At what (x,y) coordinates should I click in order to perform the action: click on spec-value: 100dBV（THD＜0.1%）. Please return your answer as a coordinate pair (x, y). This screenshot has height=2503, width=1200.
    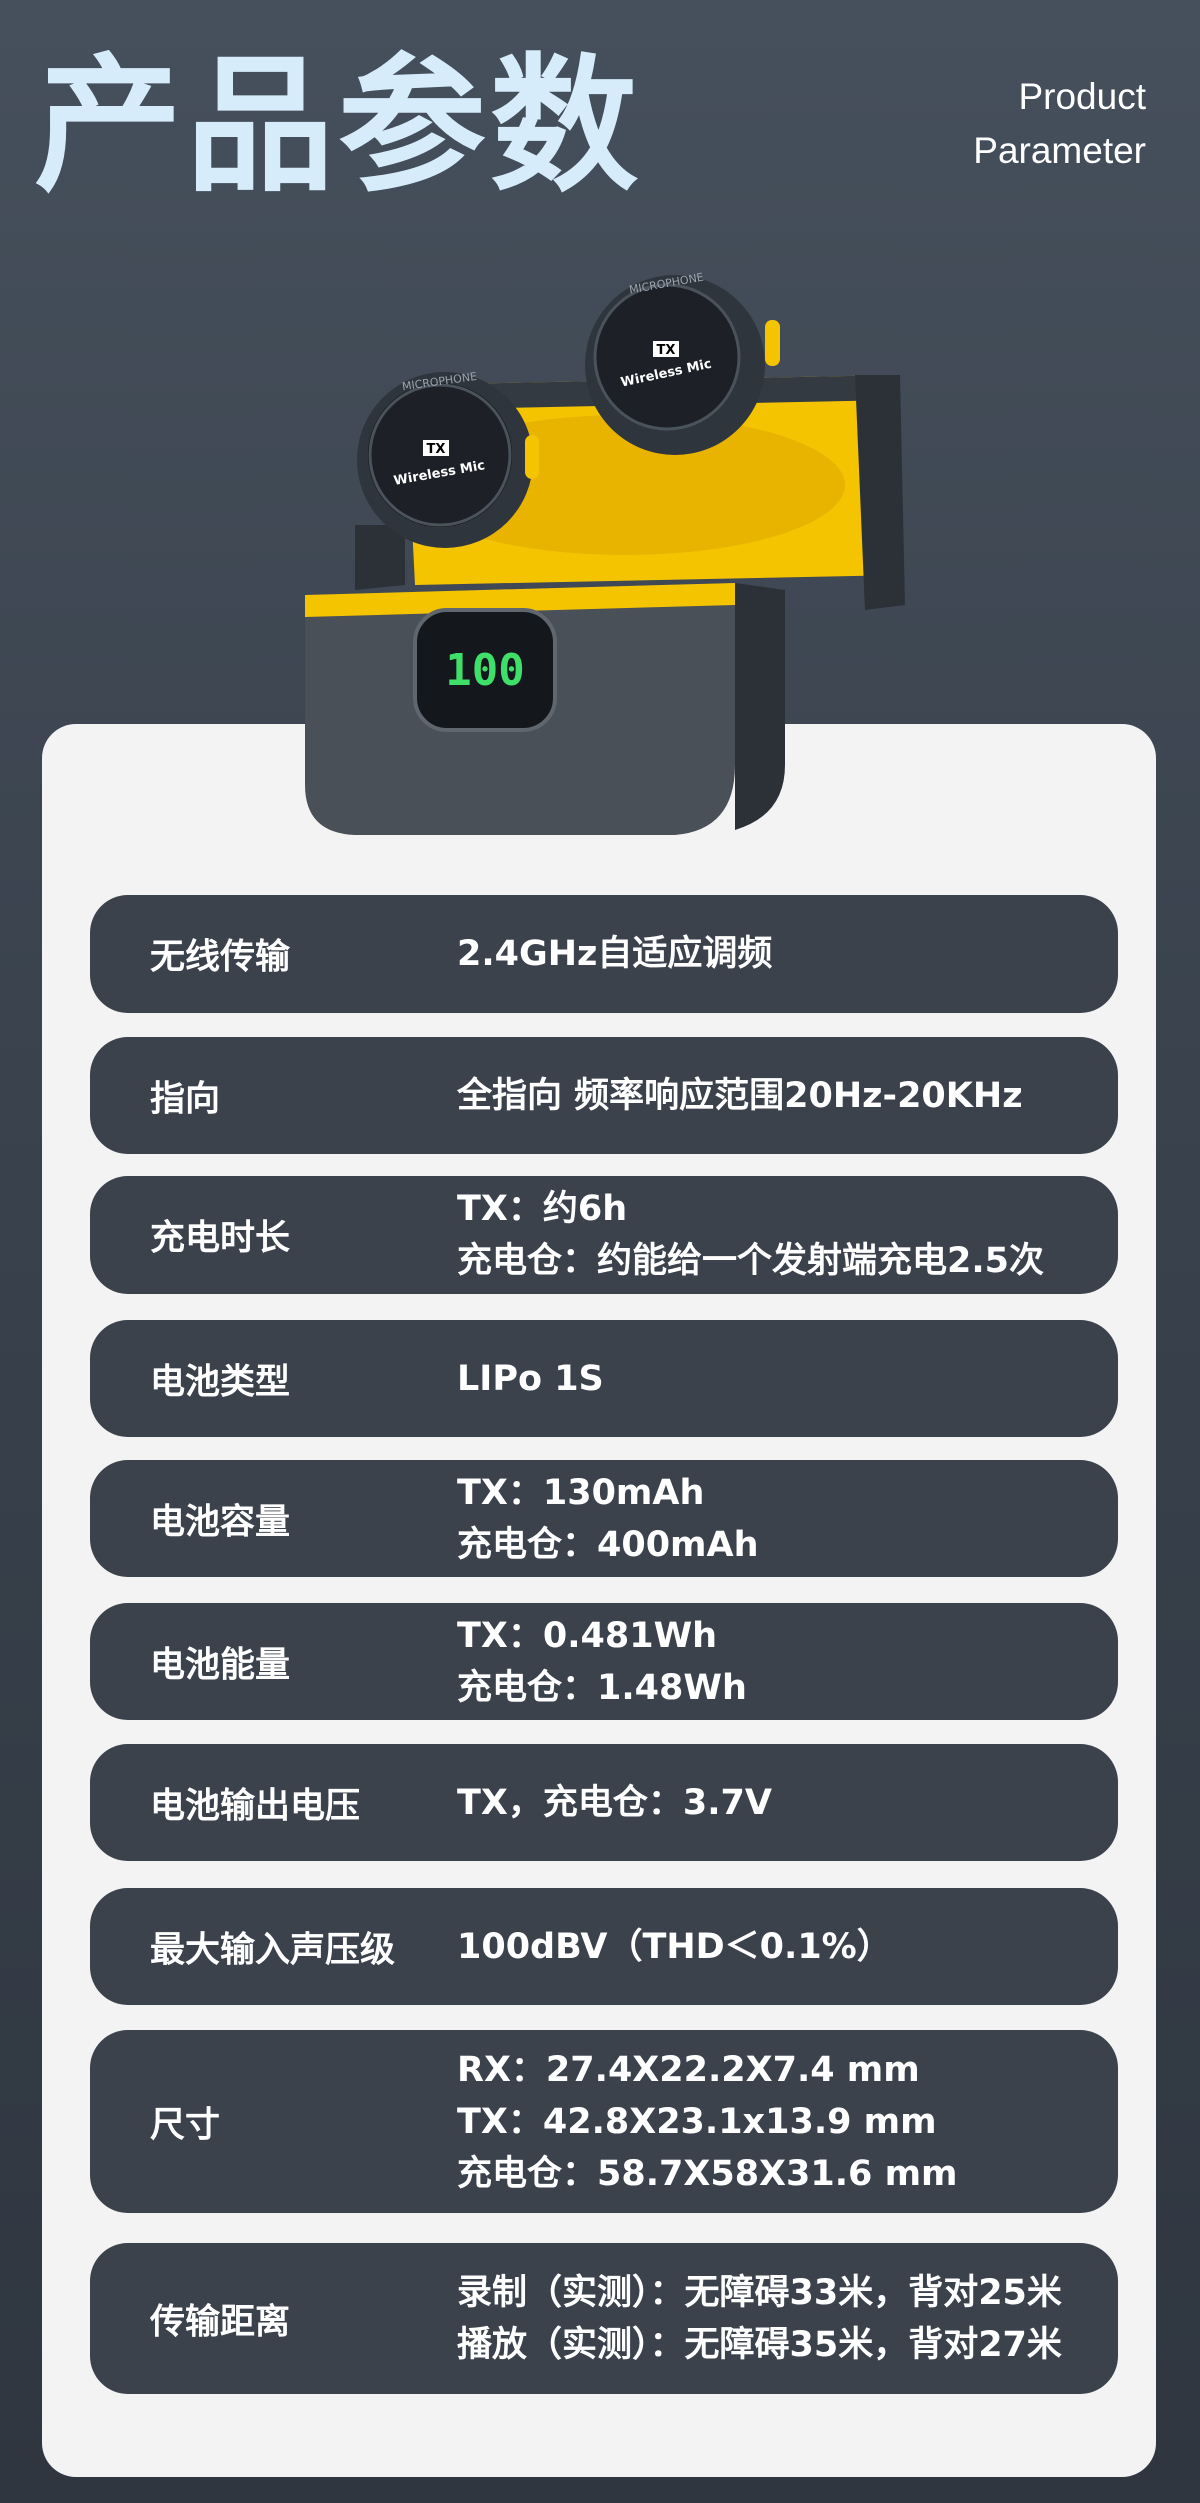
    Looking at the image, I should click on (674, 1947).